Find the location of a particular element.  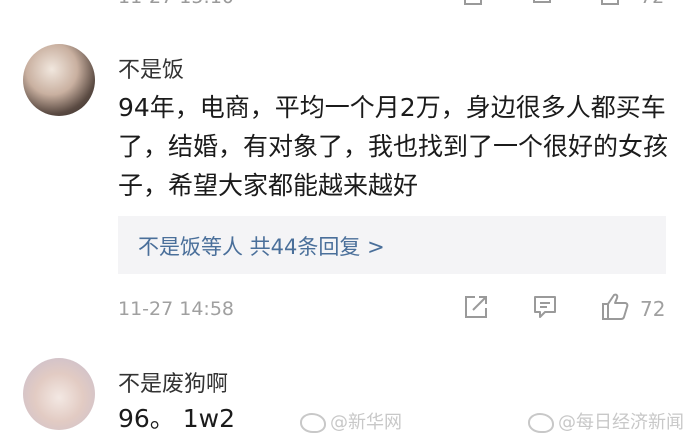

comment-text: 96。 1w2 is located at coordinates (177, 418).